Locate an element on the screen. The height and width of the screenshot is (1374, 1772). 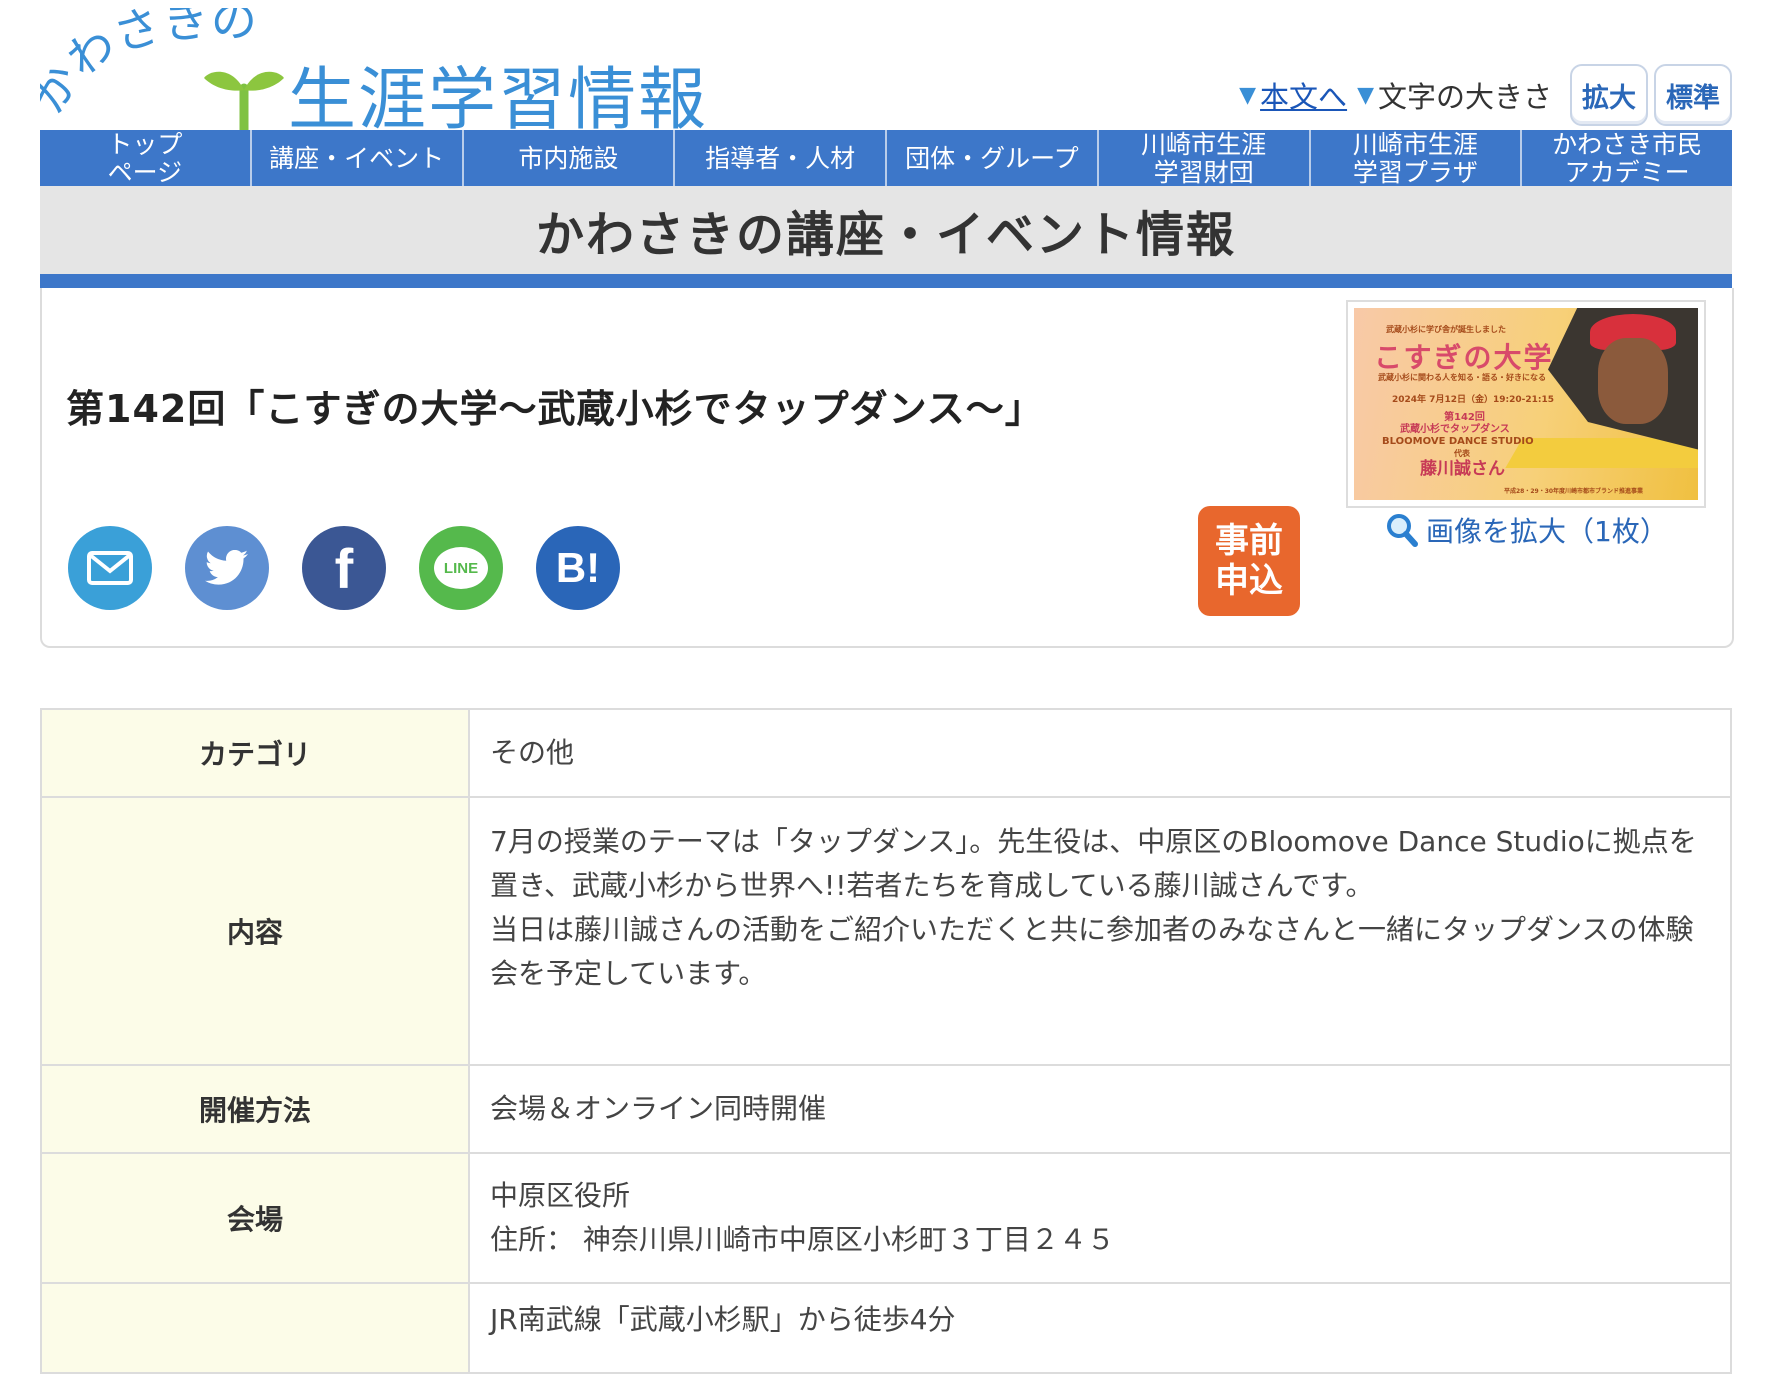
row-label-method: 開催方法 is located at coordinates (255, 1109).